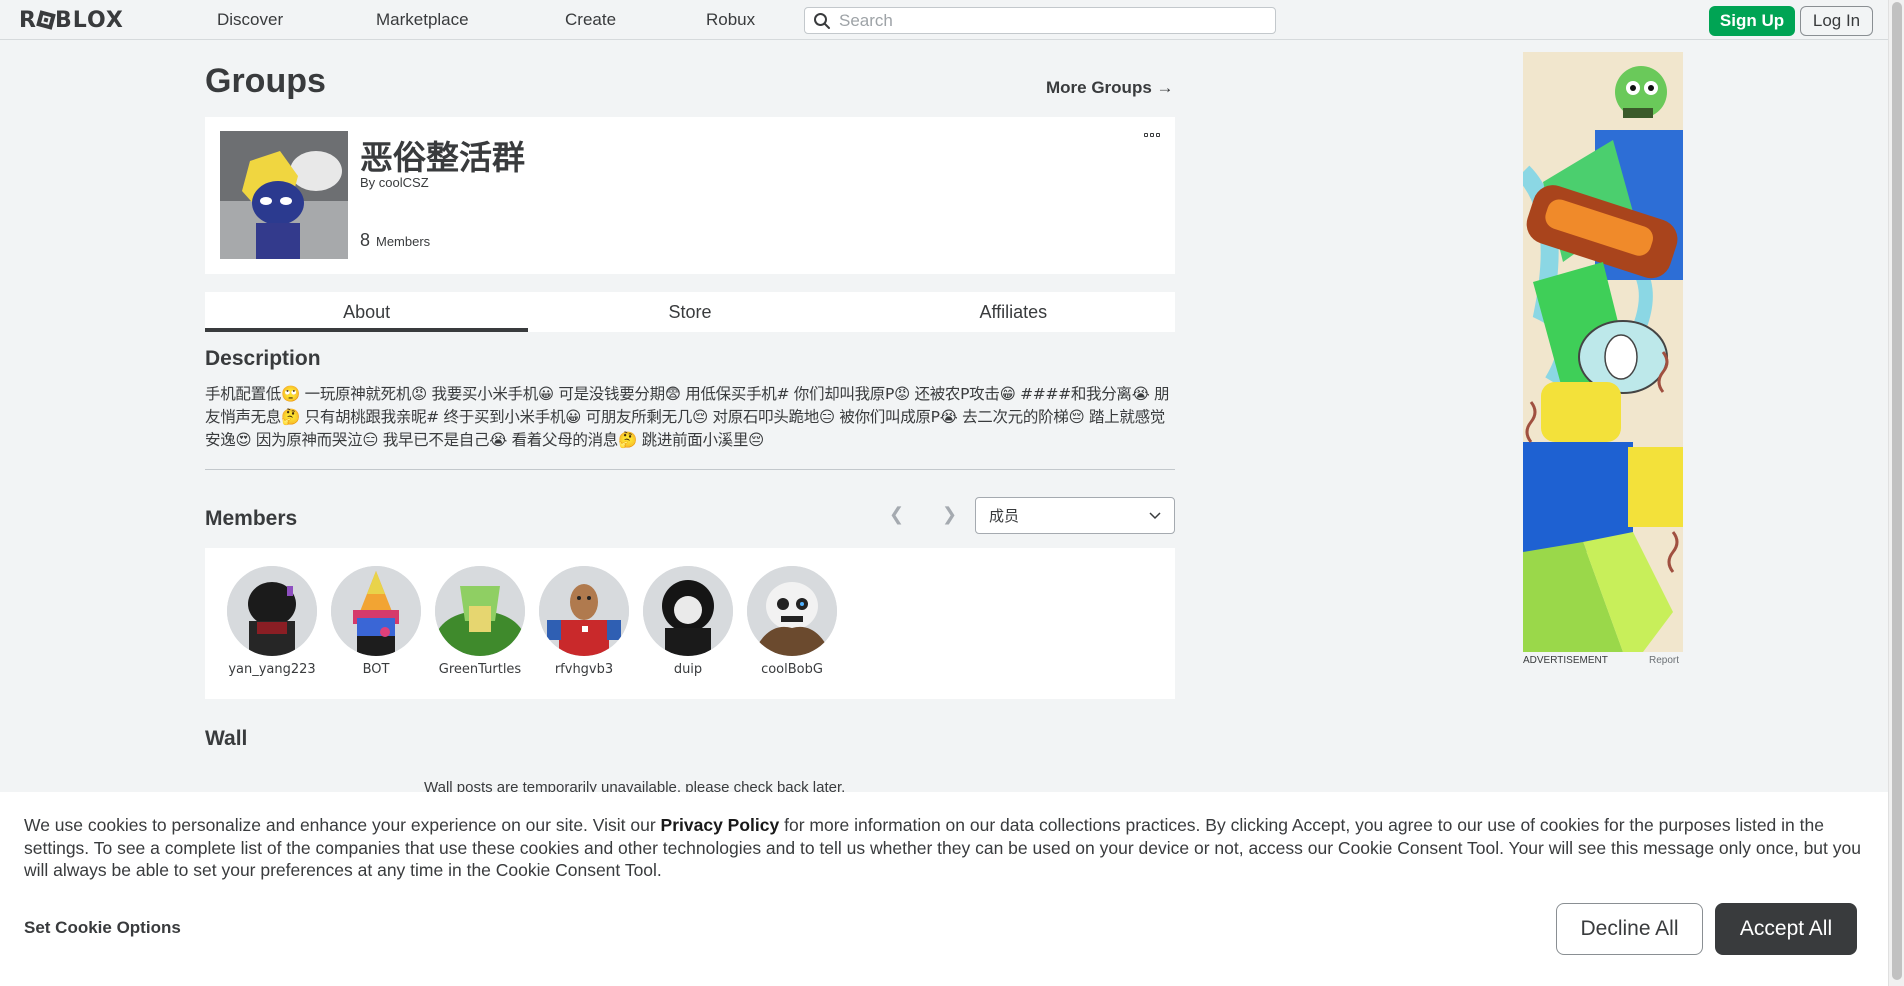 The width and height of the screenshot is (1904, 986). What do you see at coordinates (1836, 21) in the screenshot?
I see `log-in-button: Log In` at bounding box center [1836, 21].